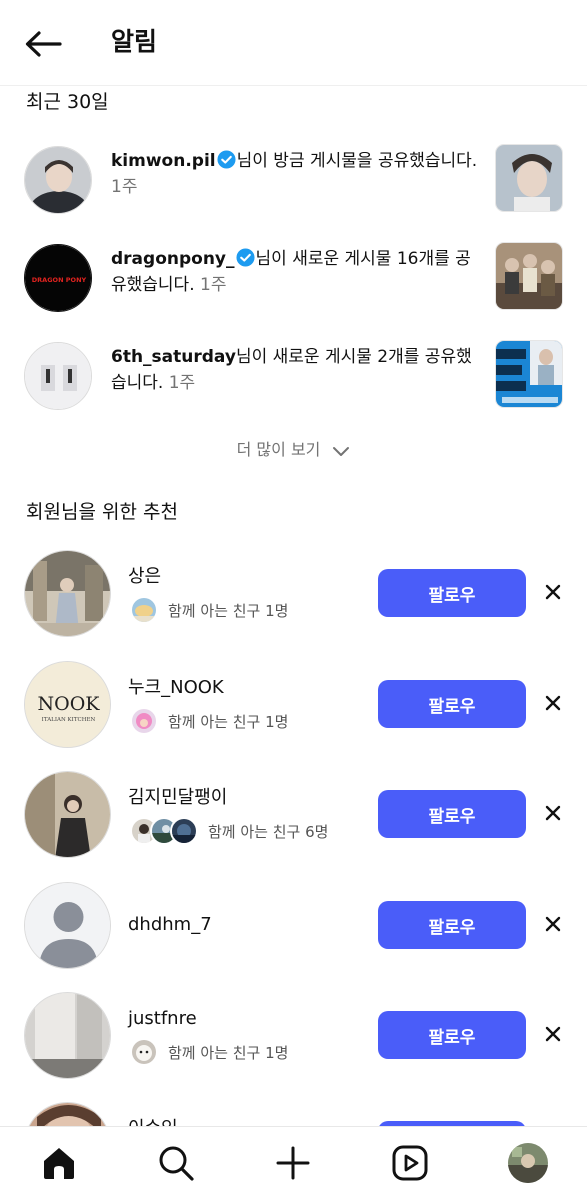 The image size is (587, 1200). I want to click on bottom-navigation, so click(293, 1163).